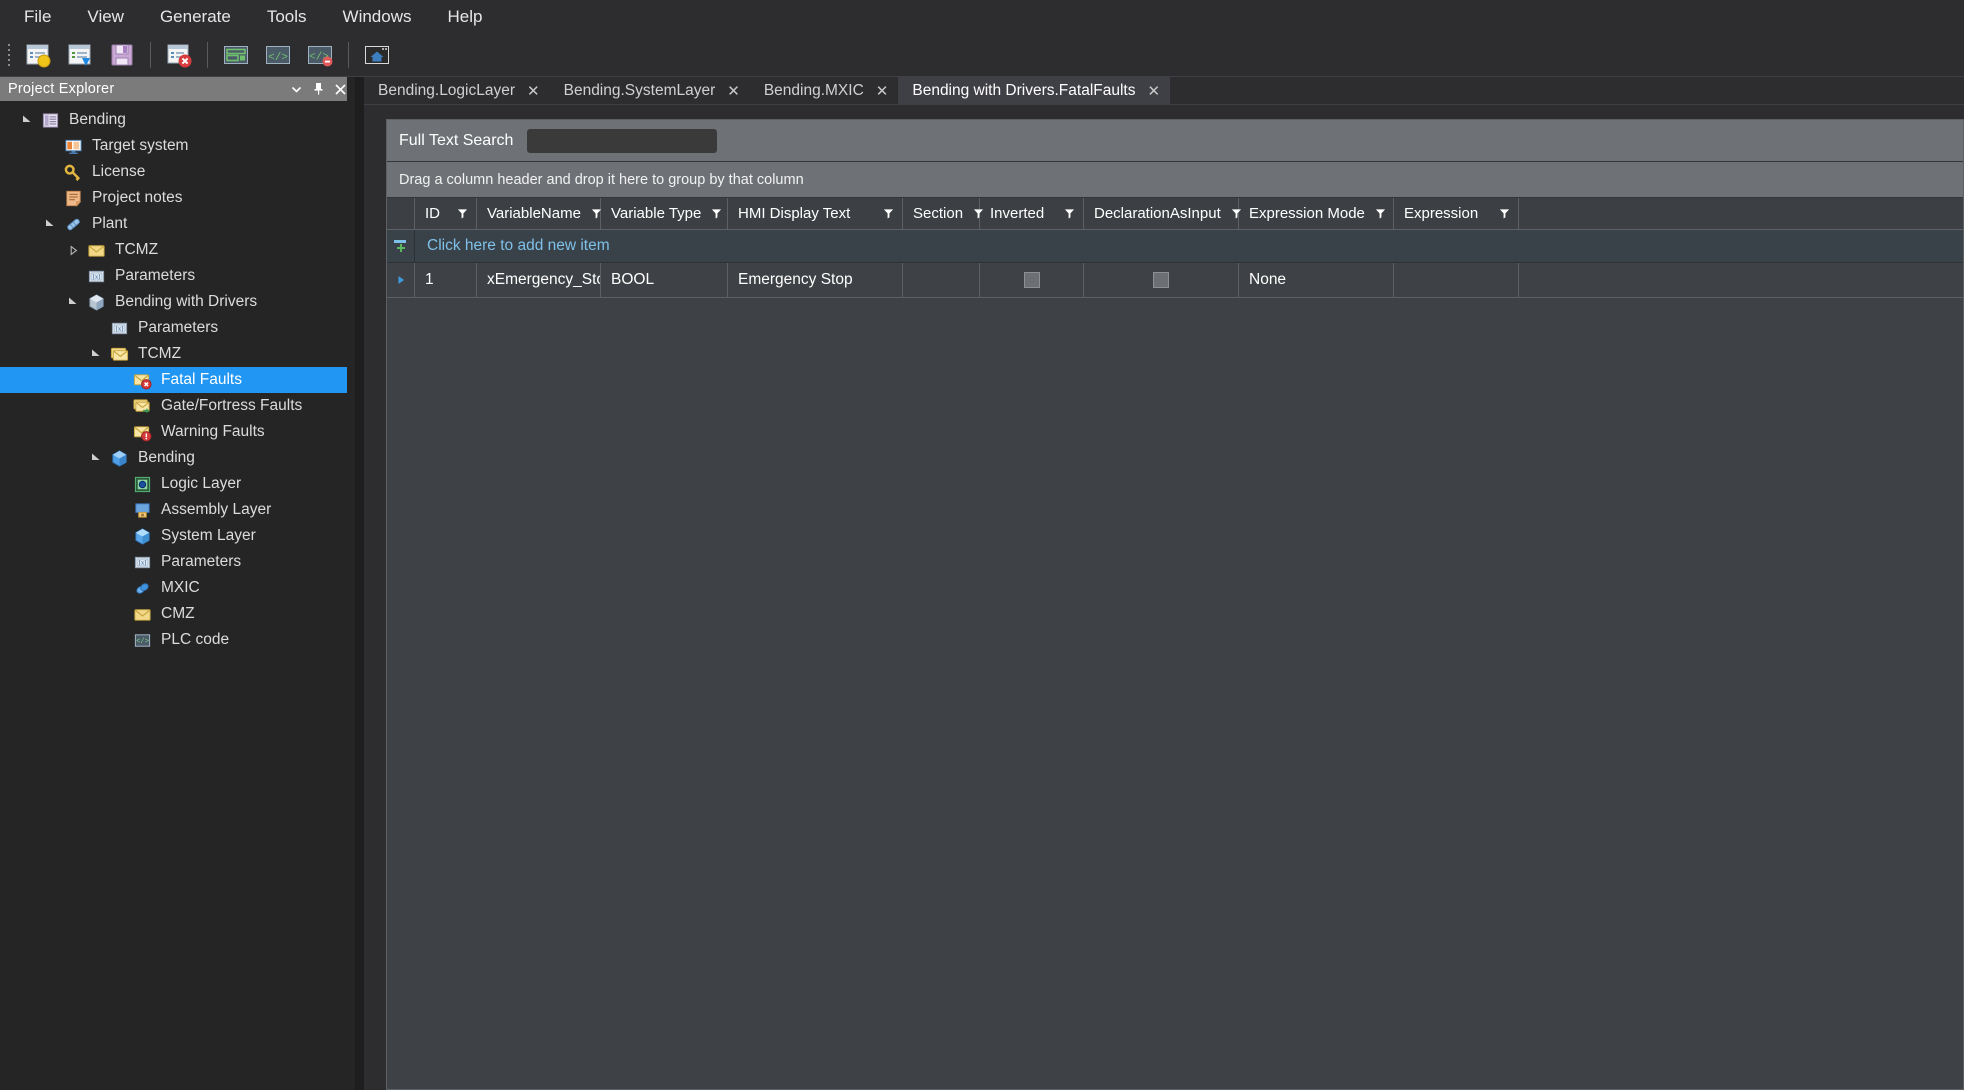 The width and height of the screenshot is (1964, 1090). I want to click on cell-id: 1, so click(446, 280).